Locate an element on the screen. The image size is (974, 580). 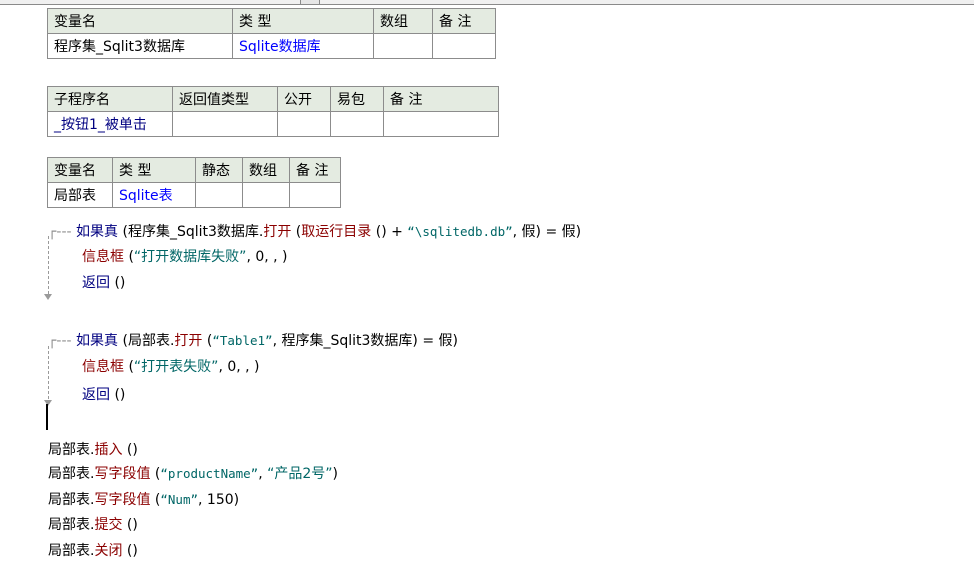
table-header-row: 变量名 类 型 静态 数组 备 注 is located at coordinates (194, 170).